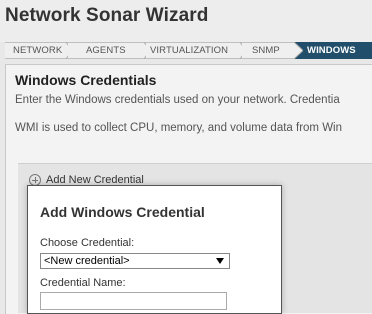  I want to click on step-windows-label: WINDOWS, so click(331, 50).